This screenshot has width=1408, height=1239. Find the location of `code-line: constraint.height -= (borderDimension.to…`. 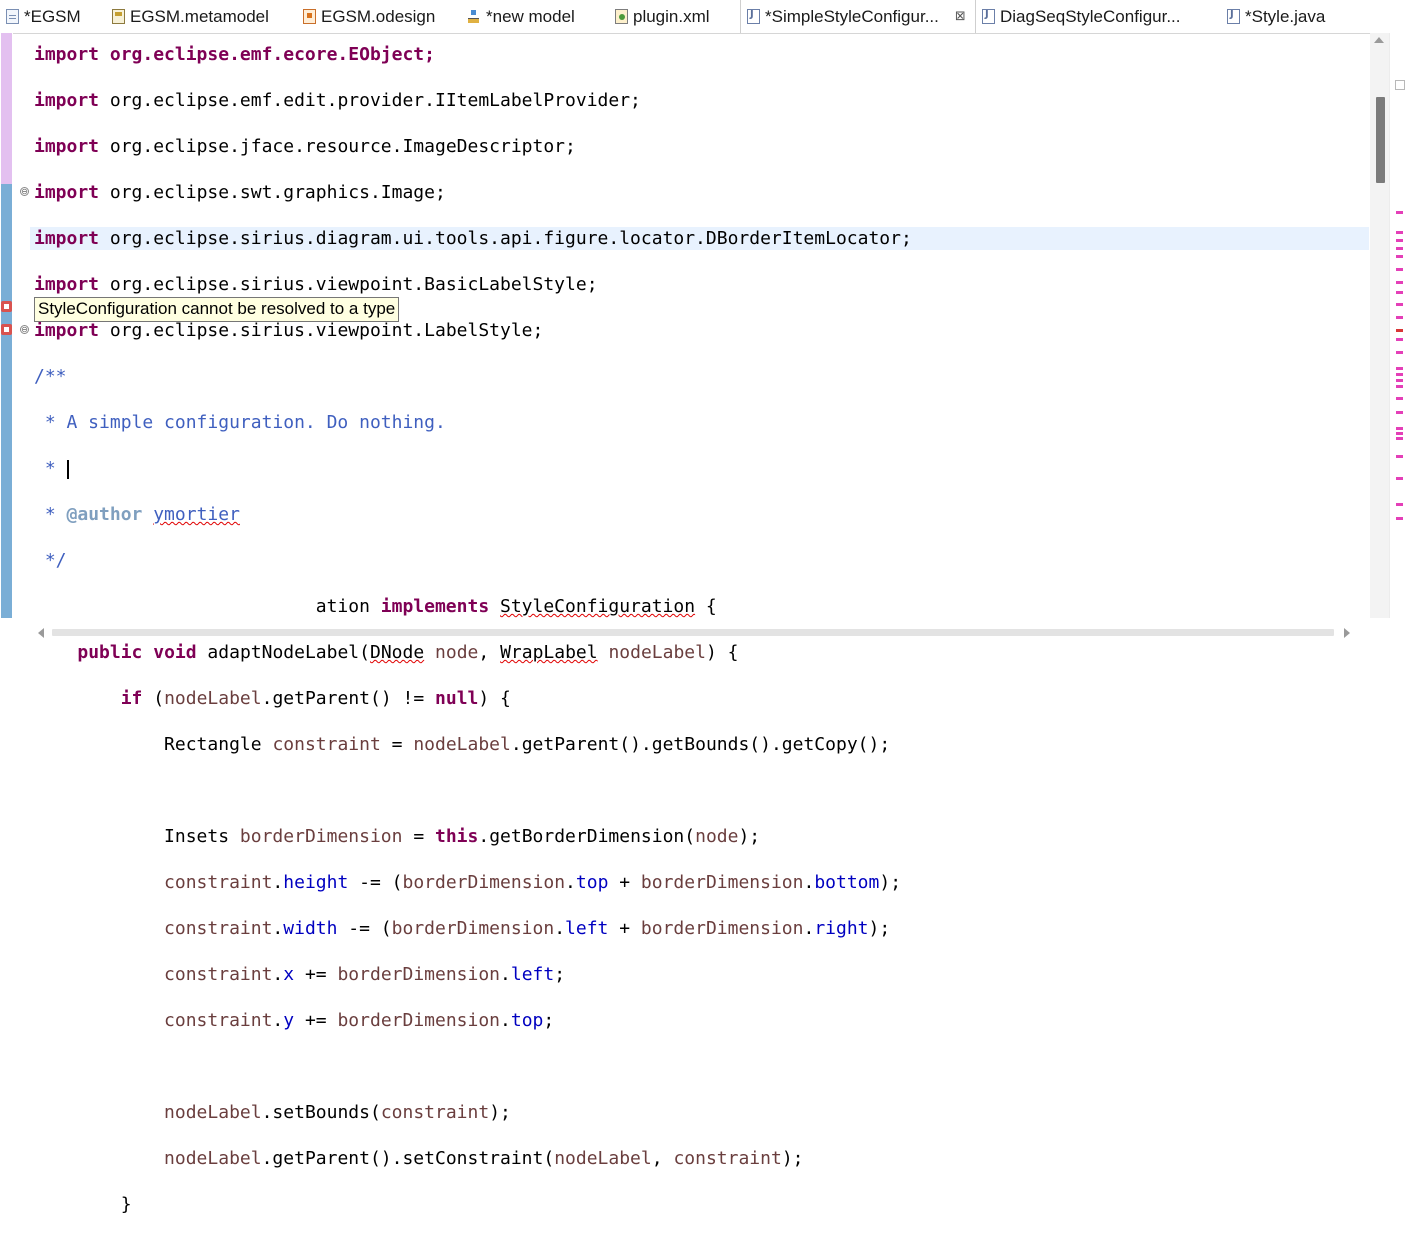

code-line: constraint.height -= (borderDimension.to… is located at coordinates (533, 882).